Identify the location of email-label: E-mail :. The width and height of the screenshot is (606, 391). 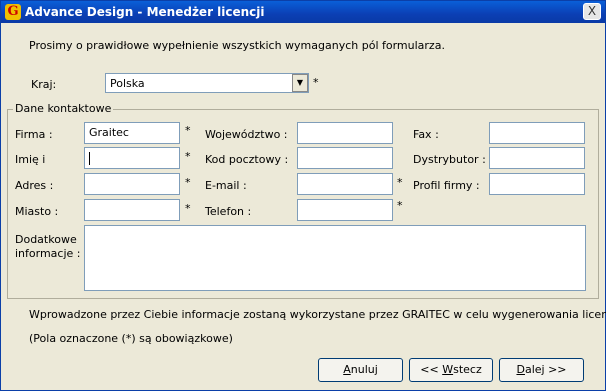
(226, 185).